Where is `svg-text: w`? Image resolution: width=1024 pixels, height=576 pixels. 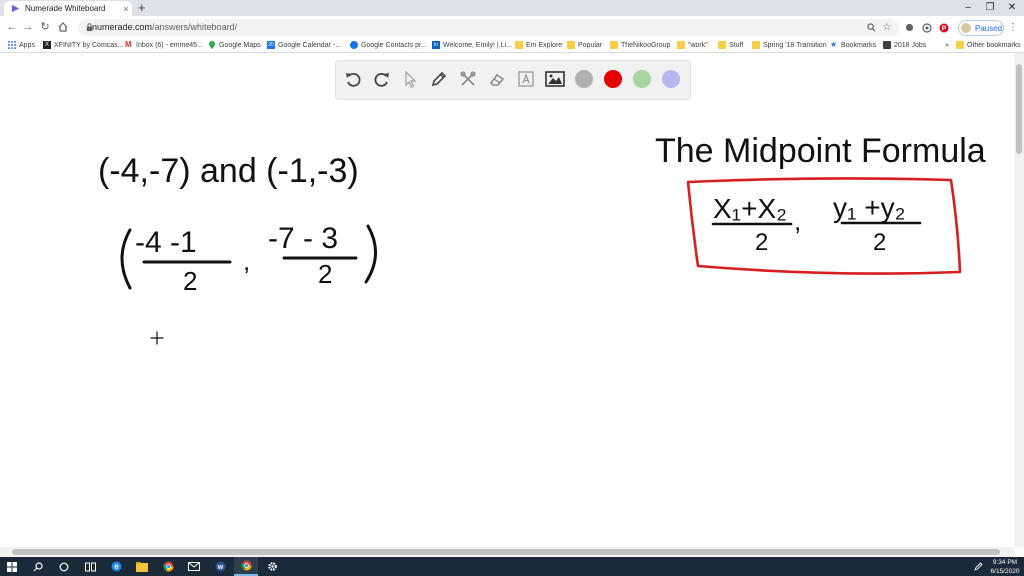
svg-text: w is located at coordinates (219, 567).